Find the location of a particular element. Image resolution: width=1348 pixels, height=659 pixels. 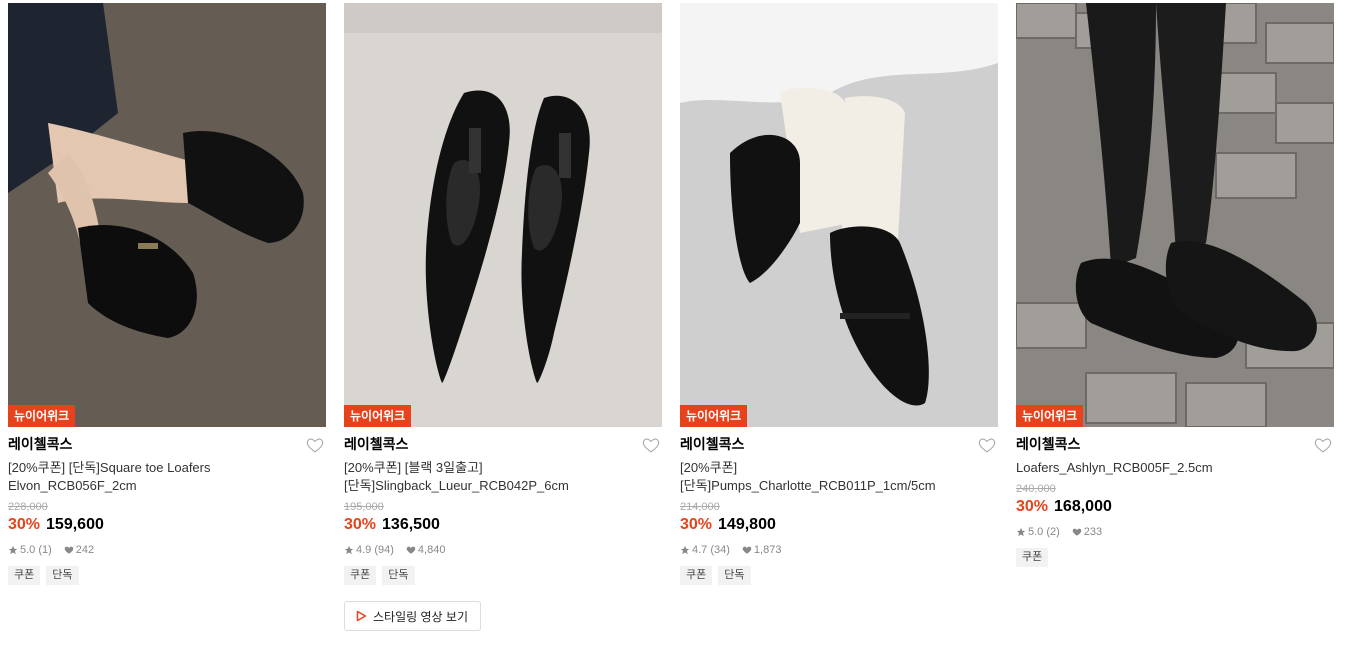

product-name: Loafers_Ashlyn_RCB005F_2.5cm is located at coordinates (1175, 468).